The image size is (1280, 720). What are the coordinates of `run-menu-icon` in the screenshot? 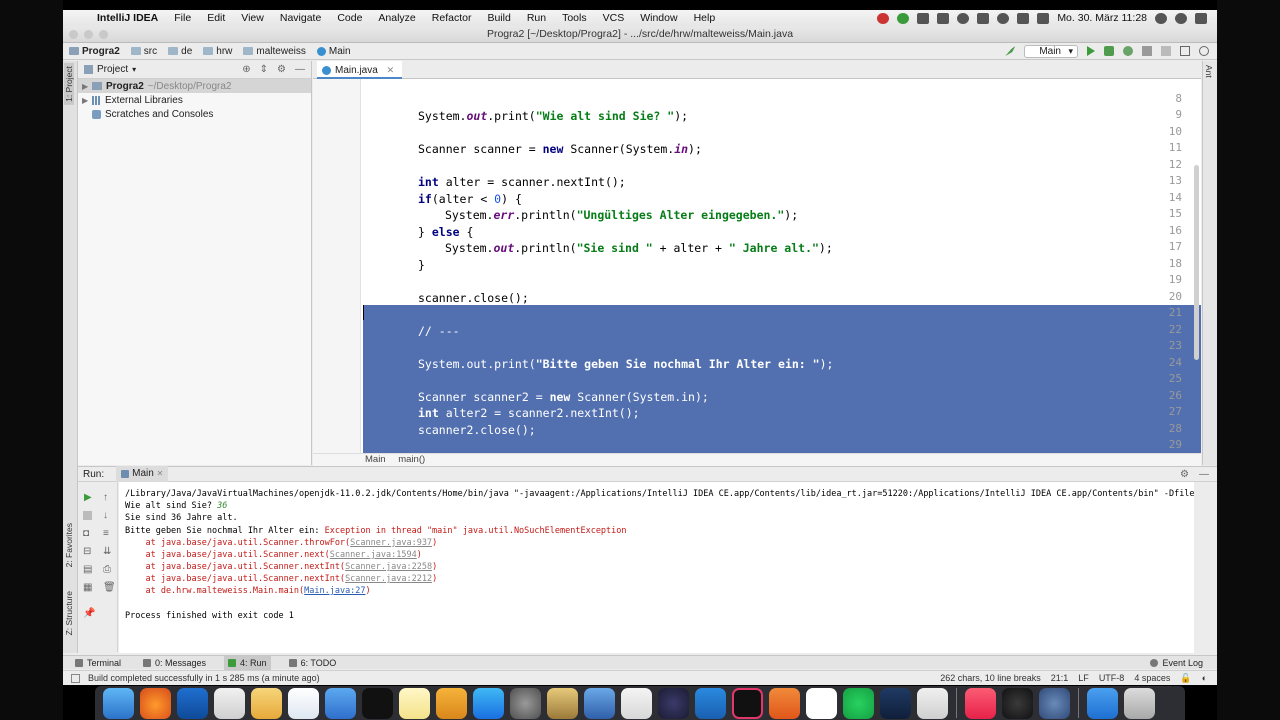 It's located at (1147, 51).